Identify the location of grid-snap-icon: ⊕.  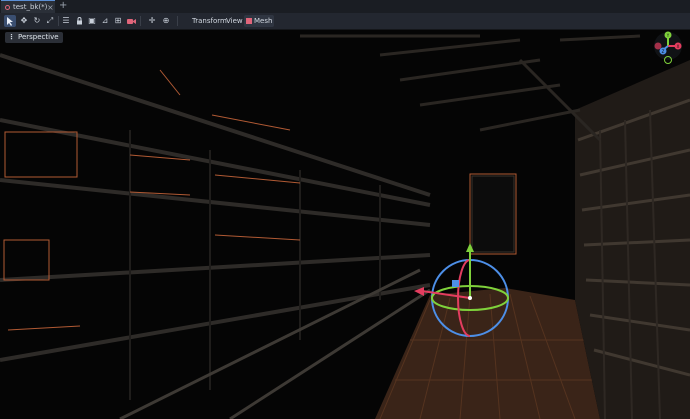
(166, 21).